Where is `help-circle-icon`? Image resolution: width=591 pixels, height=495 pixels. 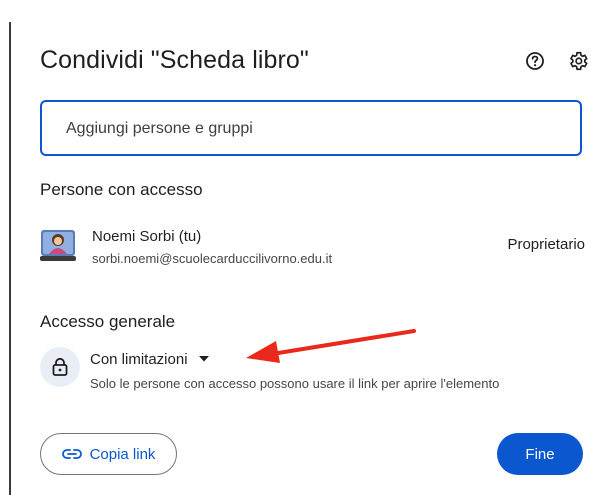
help-circle-icon is located at coordinates (535, 61).